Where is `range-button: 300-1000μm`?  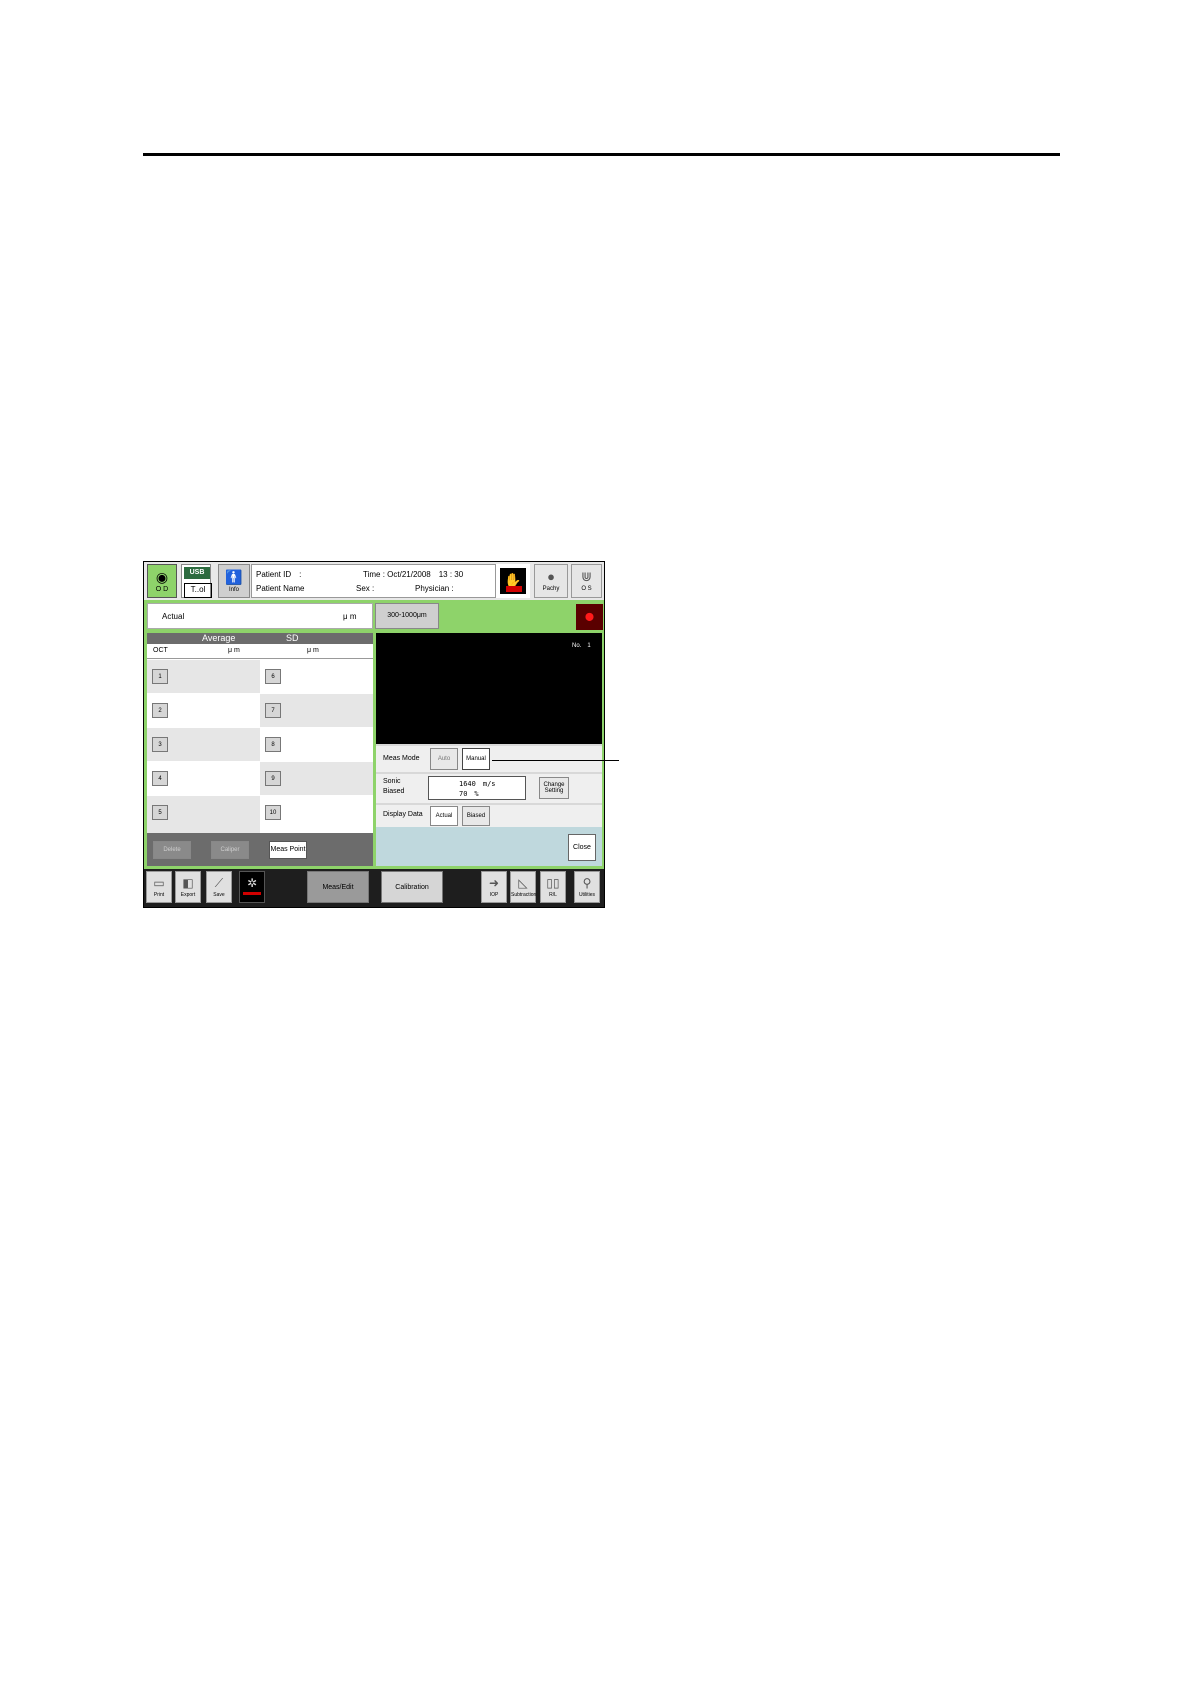
range-button: 300-1000μm is located at coordinates (407, 616).